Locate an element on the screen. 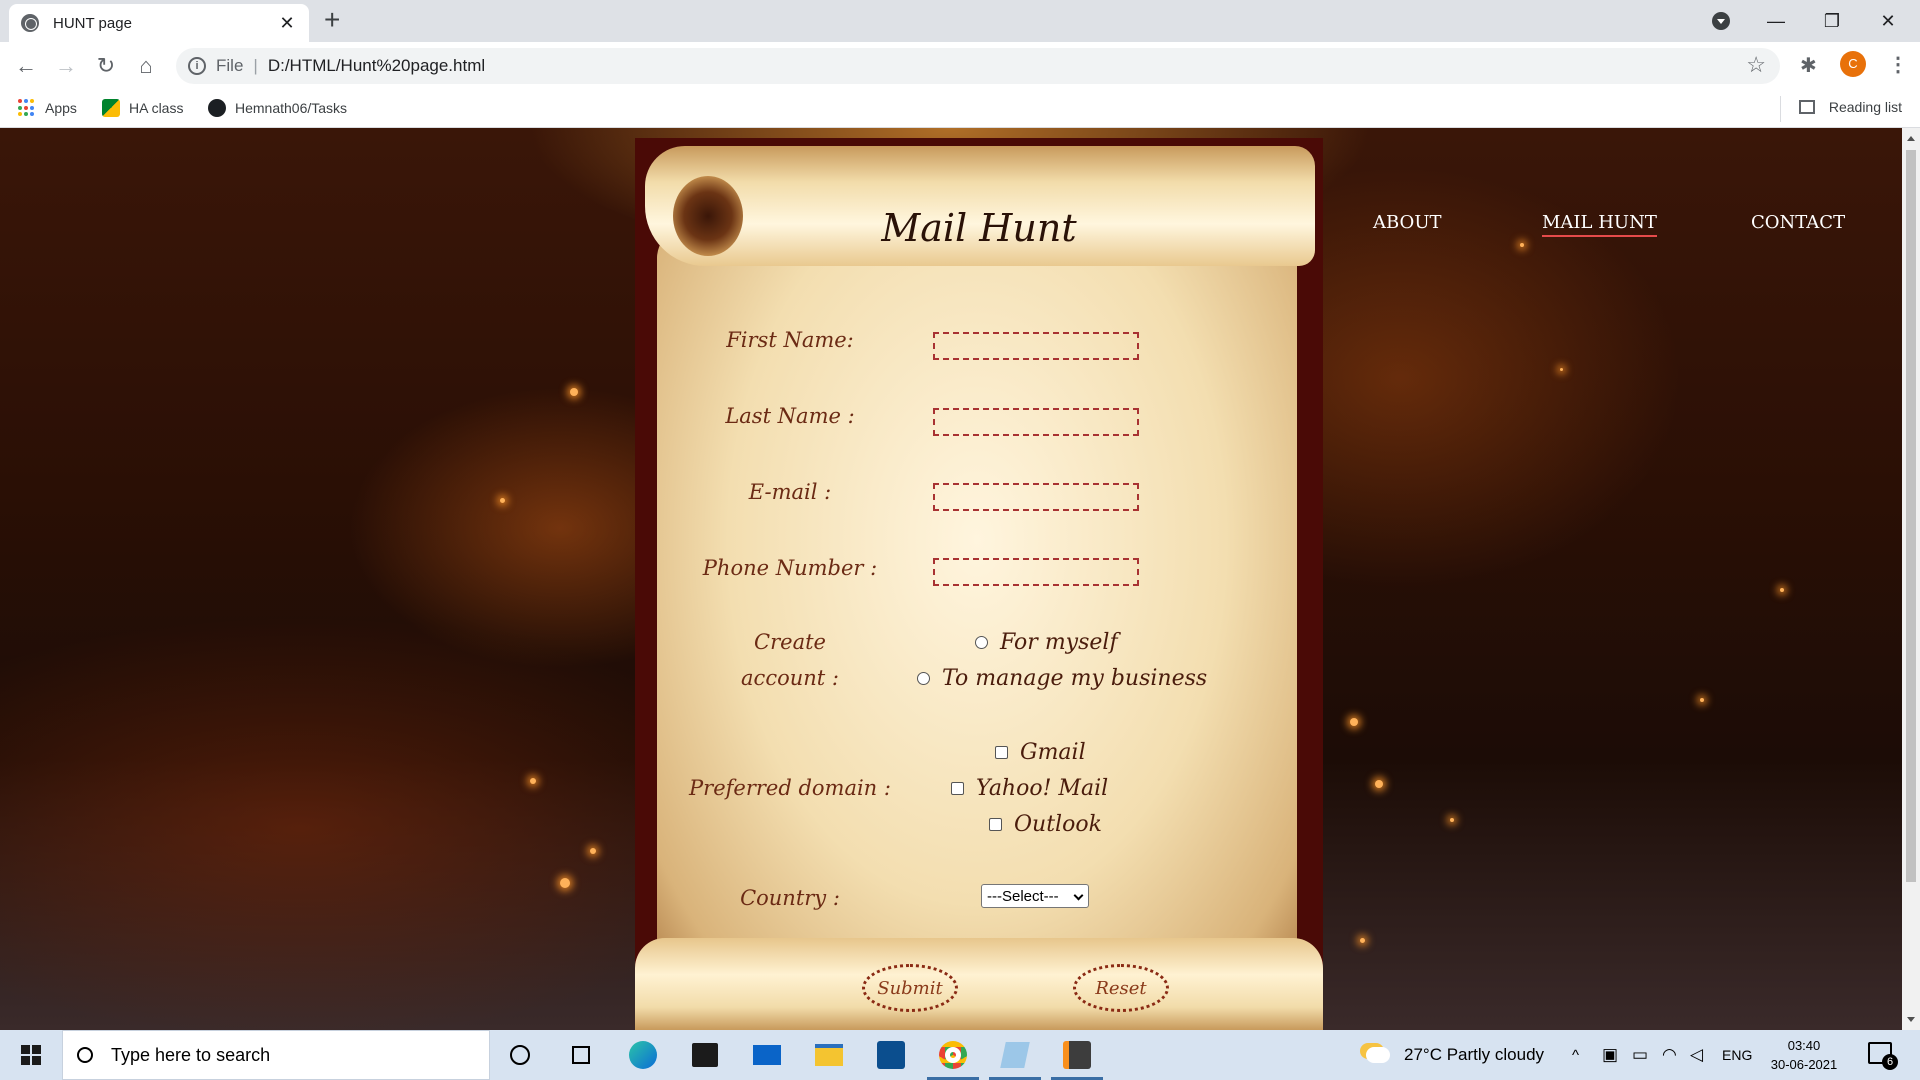 The width and height of the screenshot is (1920, 1080). edge-icon is located at coordinates (643, 1055).